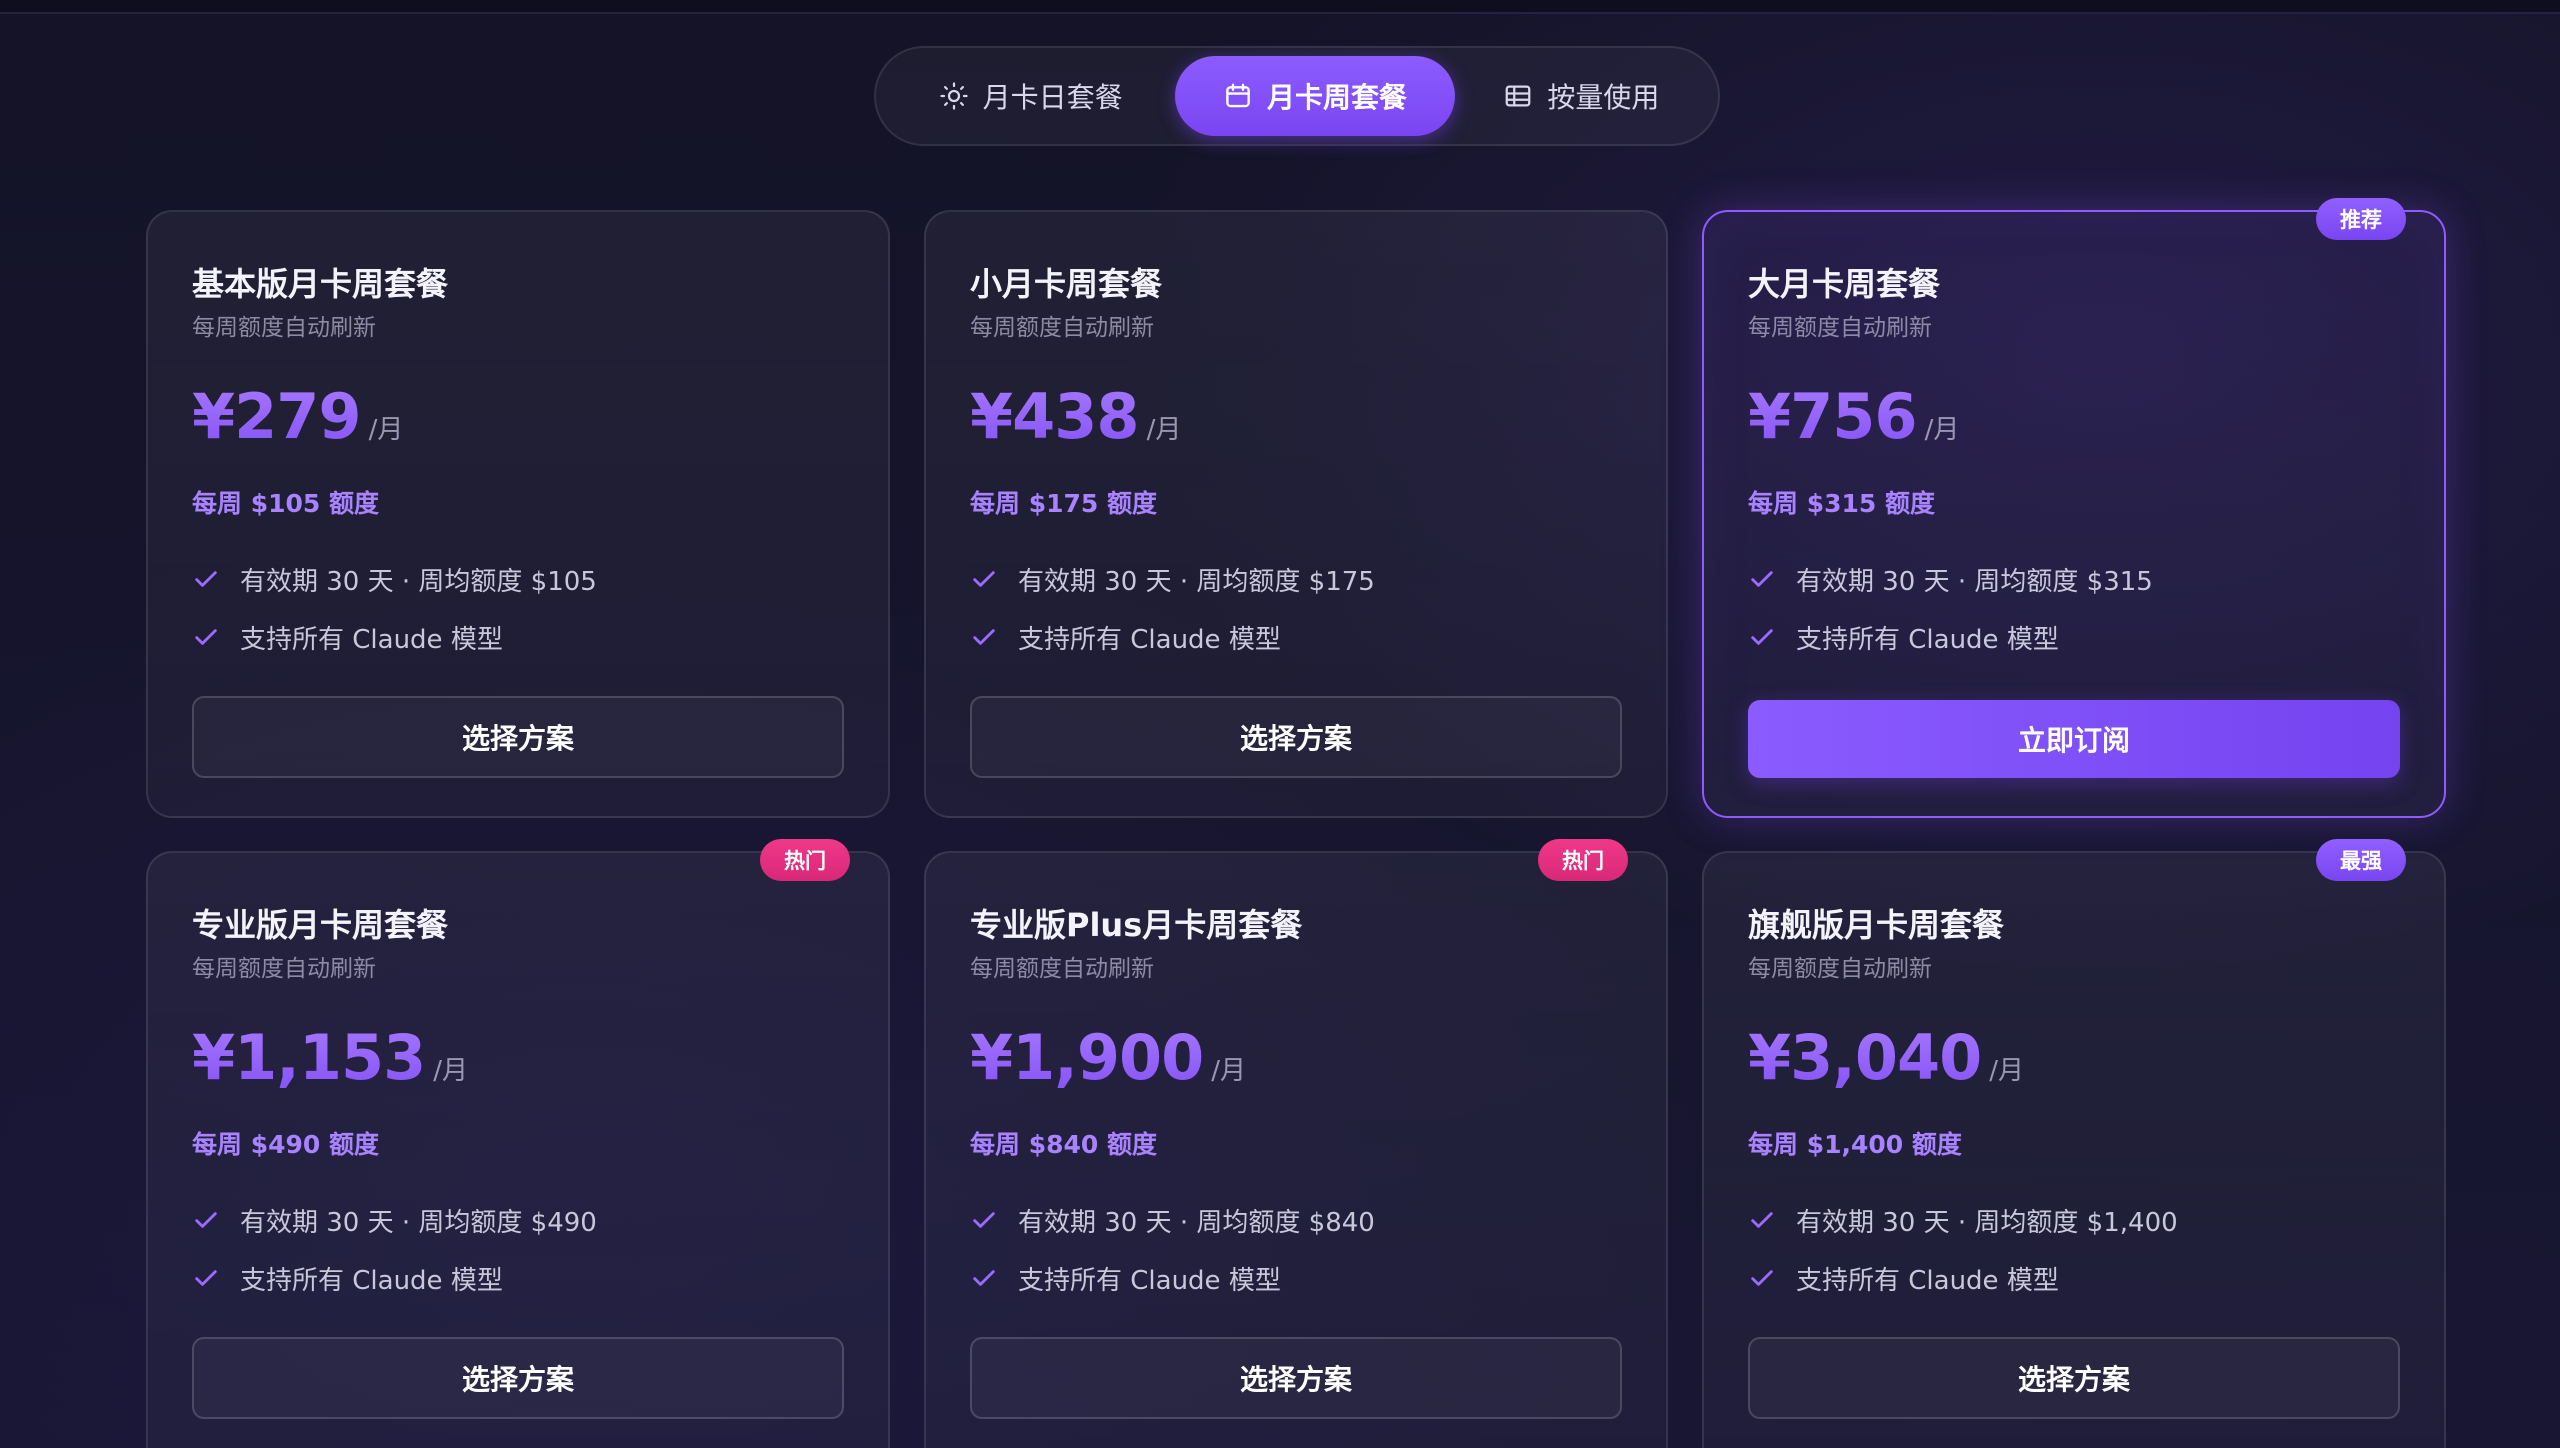 This screenshot has width=2560, height=1448. Describe the element at coordinates (2361, 860) in the screenshot. I see `strongest-badge: 最强` at that location.